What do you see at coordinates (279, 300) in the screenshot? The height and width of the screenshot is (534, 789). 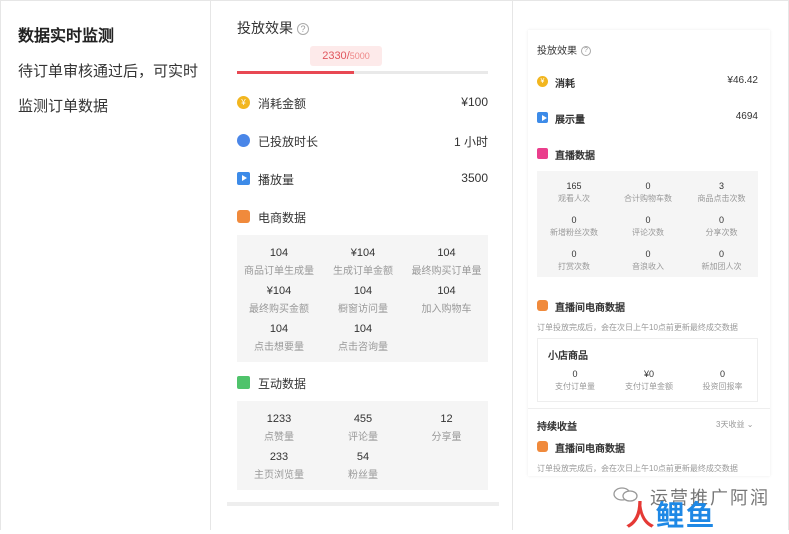 I see `stat-cell: ¥104 最终购买金额` at bounding box center [279, 300].